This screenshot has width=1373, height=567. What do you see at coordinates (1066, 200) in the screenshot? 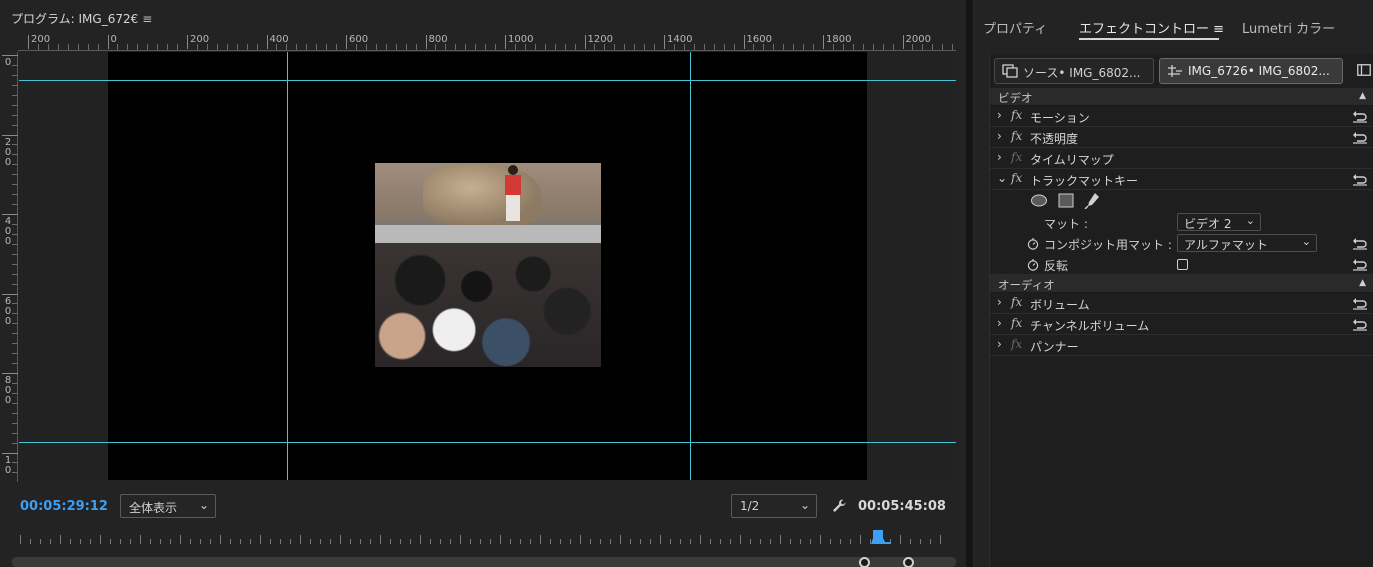
I see `rectangle-mask-icon` at bounding box center [1066, 200].